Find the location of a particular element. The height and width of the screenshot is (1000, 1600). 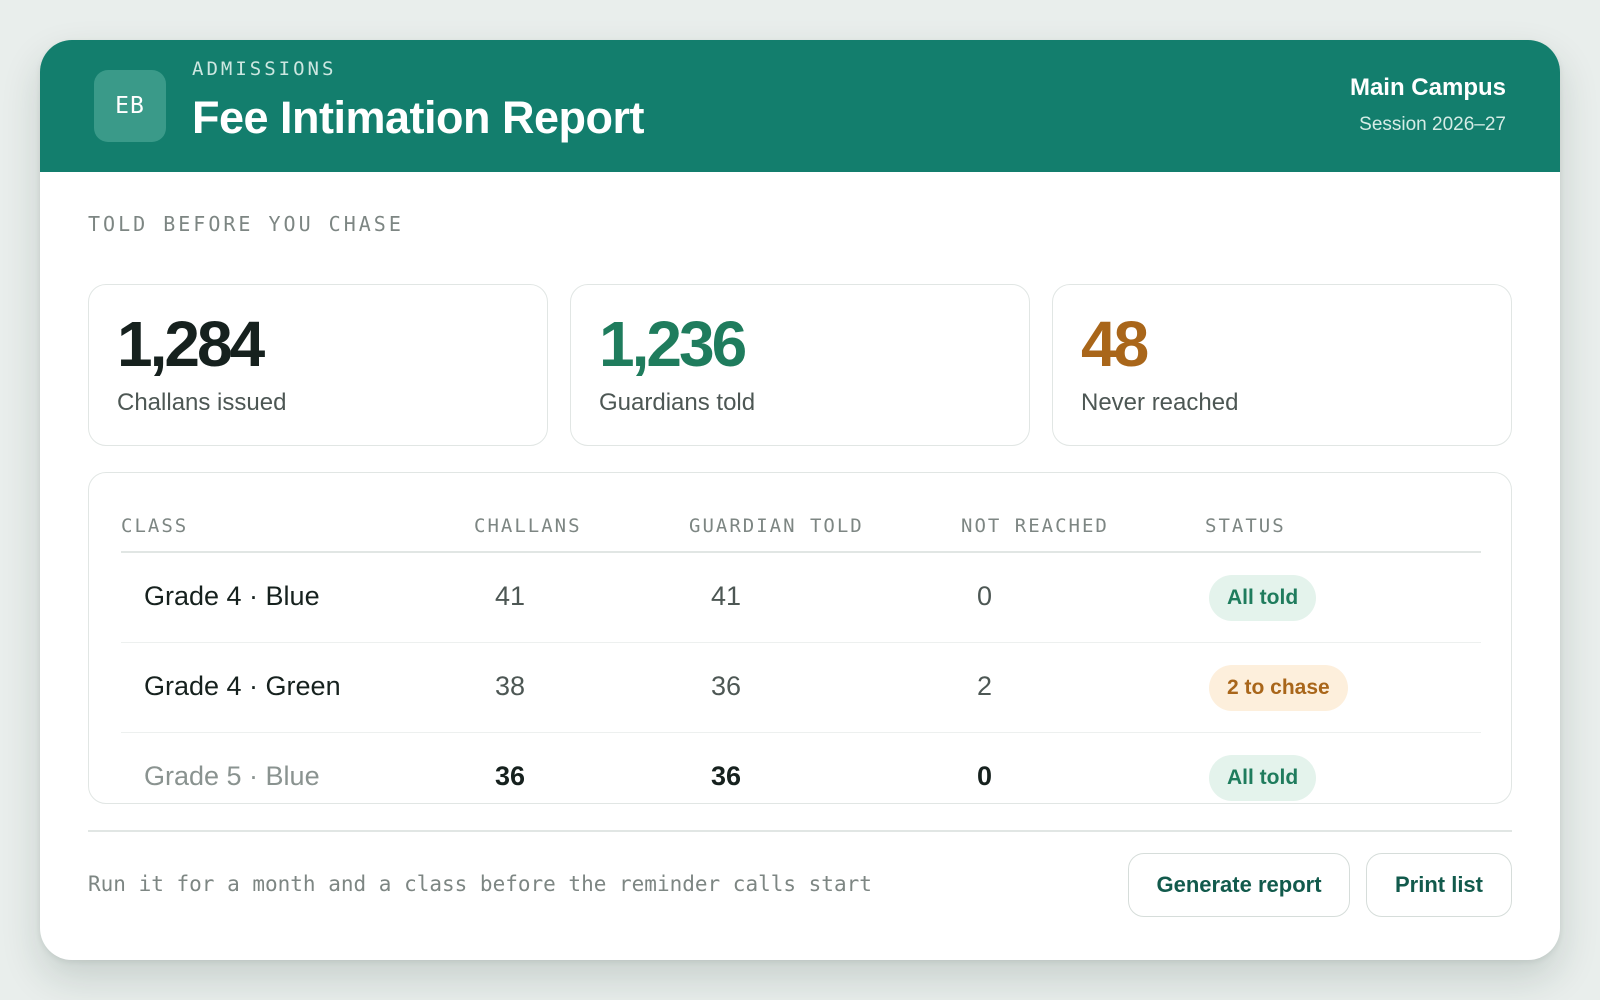

challans-count: 38 is located at coordinates (510, 686).